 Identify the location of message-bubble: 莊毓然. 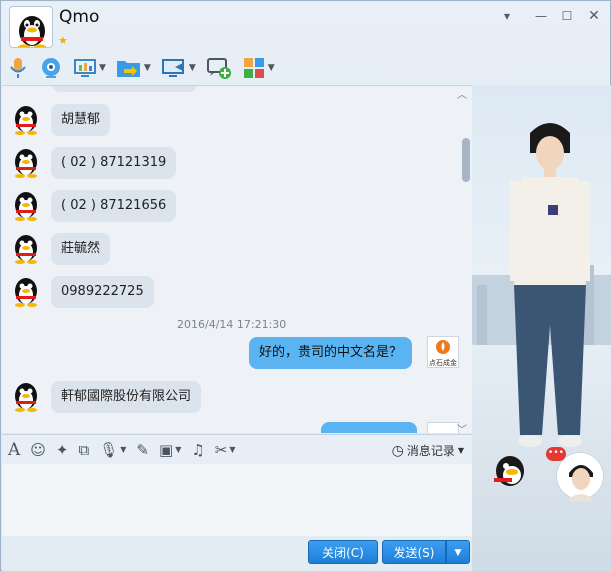
(81, 249).